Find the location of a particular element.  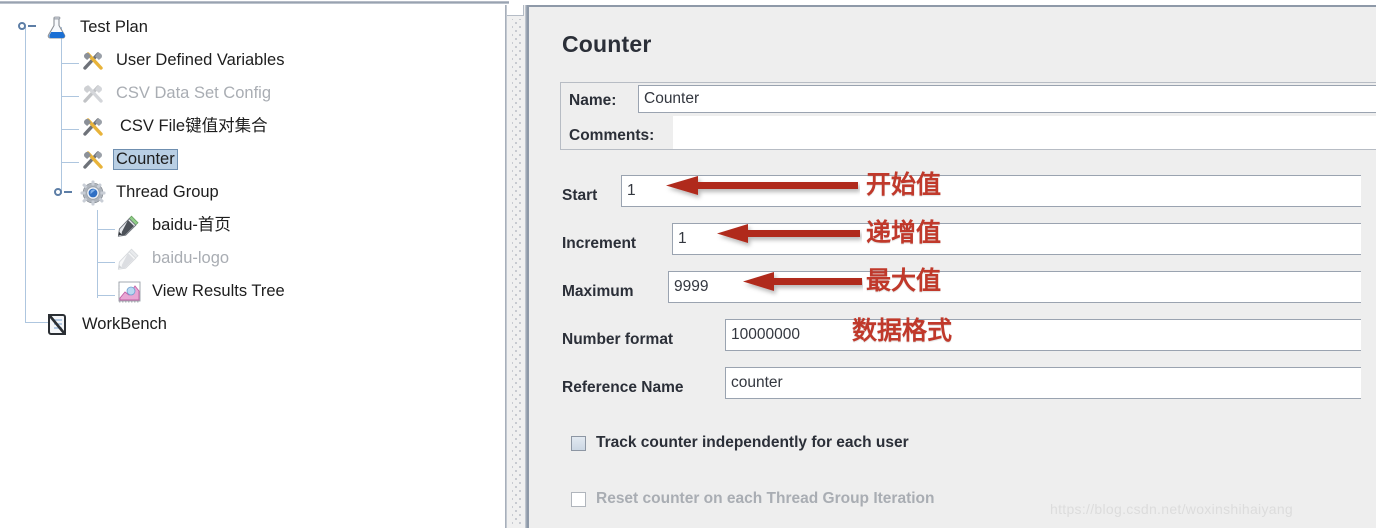

tree-node-label: Thread Group is located at coordinates (167, 191).